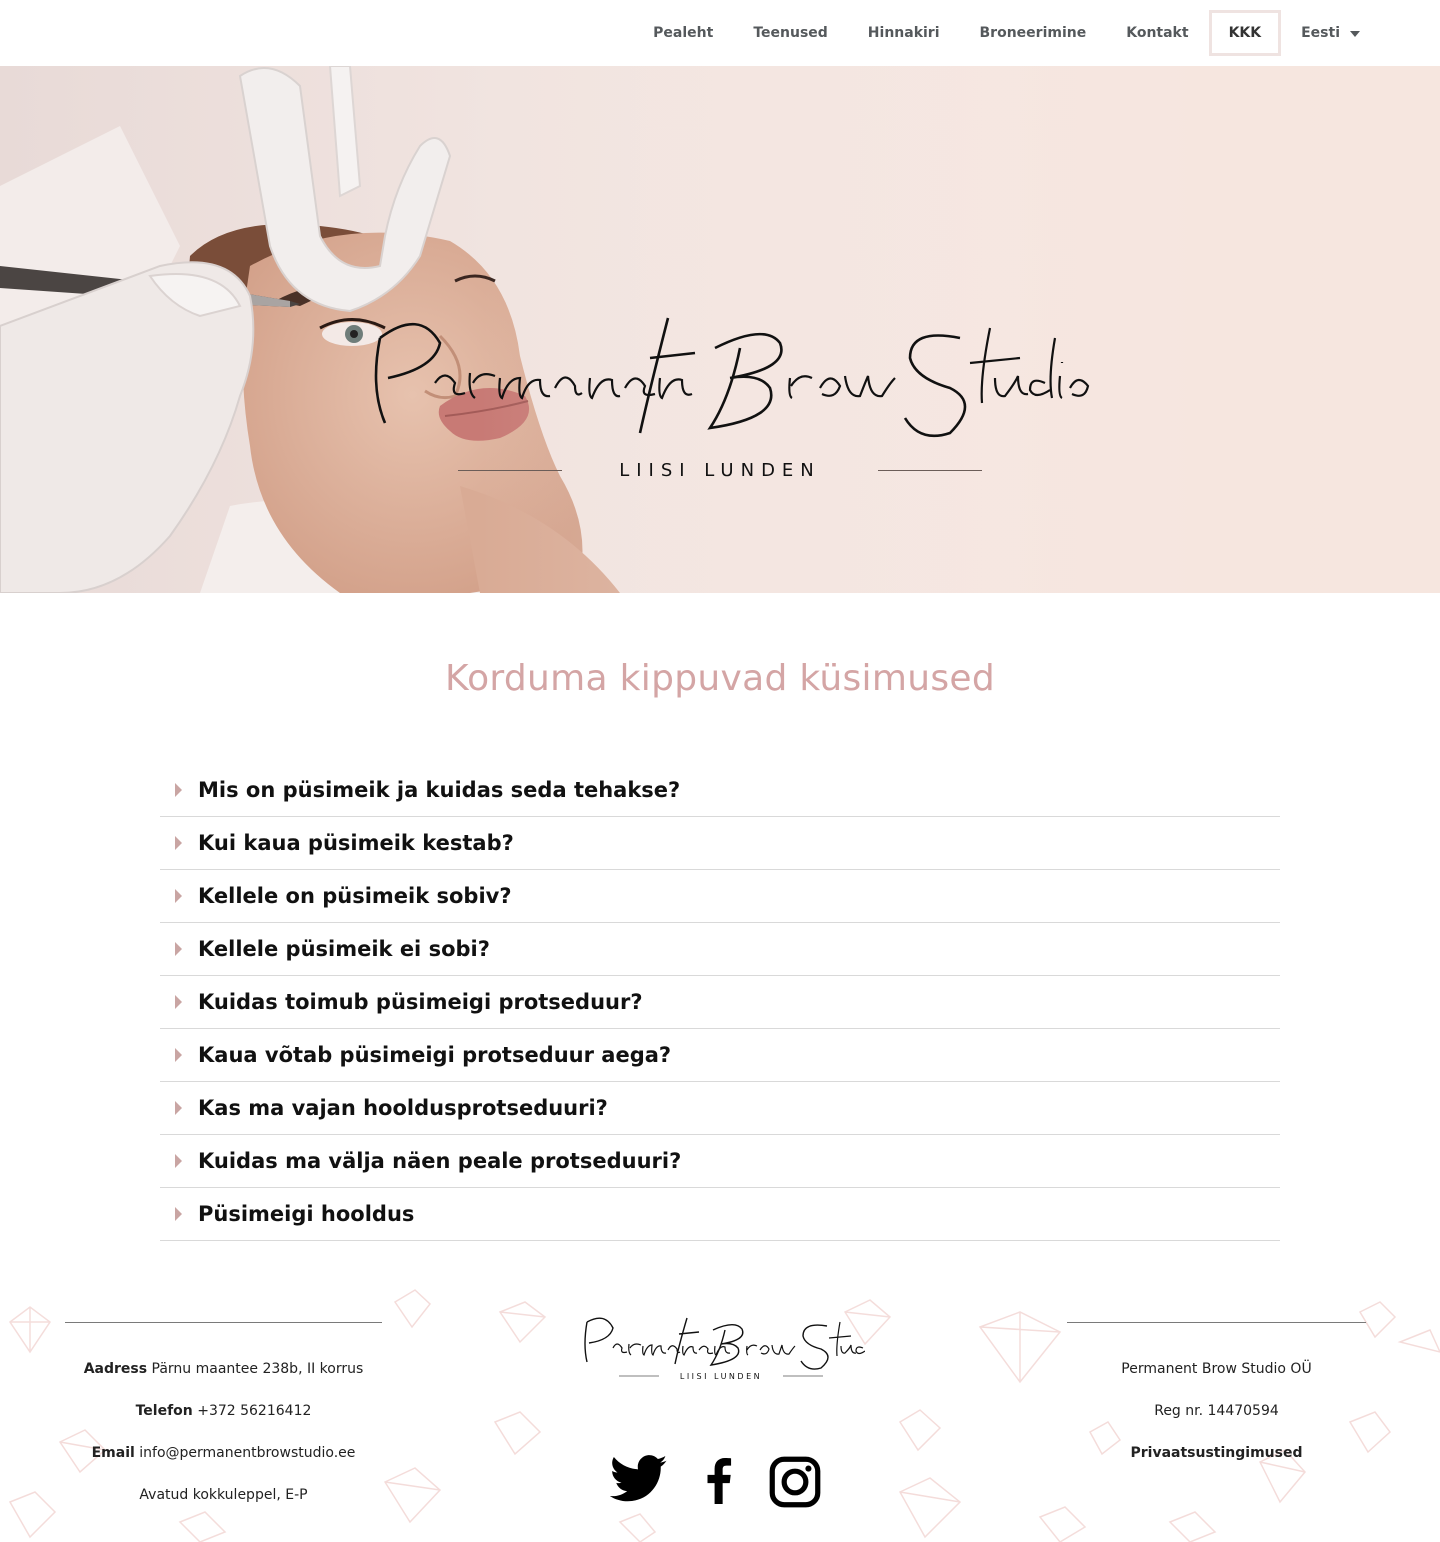 The image size is (1440, 1542). Describe the element at coordinates (720, 1108) in the screenshot. I see `faq-item: Kas ma vajan hooldusprotseduuri?` at that location.